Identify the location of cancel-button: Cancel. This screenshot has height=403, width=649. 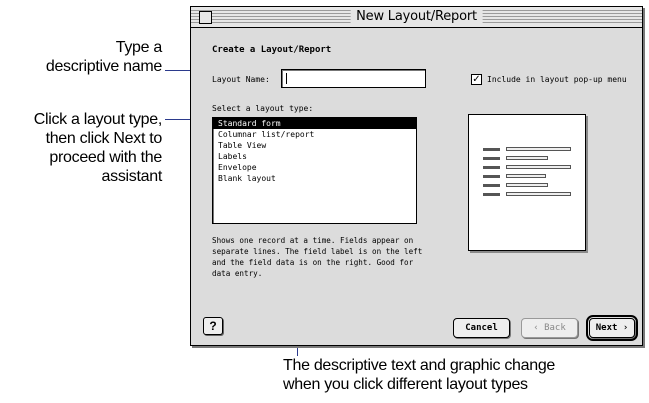
(481, 328).